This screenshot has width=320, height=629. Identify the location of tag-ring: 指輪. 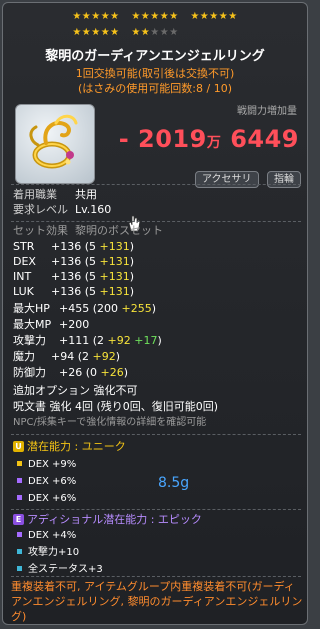
(284, 179).